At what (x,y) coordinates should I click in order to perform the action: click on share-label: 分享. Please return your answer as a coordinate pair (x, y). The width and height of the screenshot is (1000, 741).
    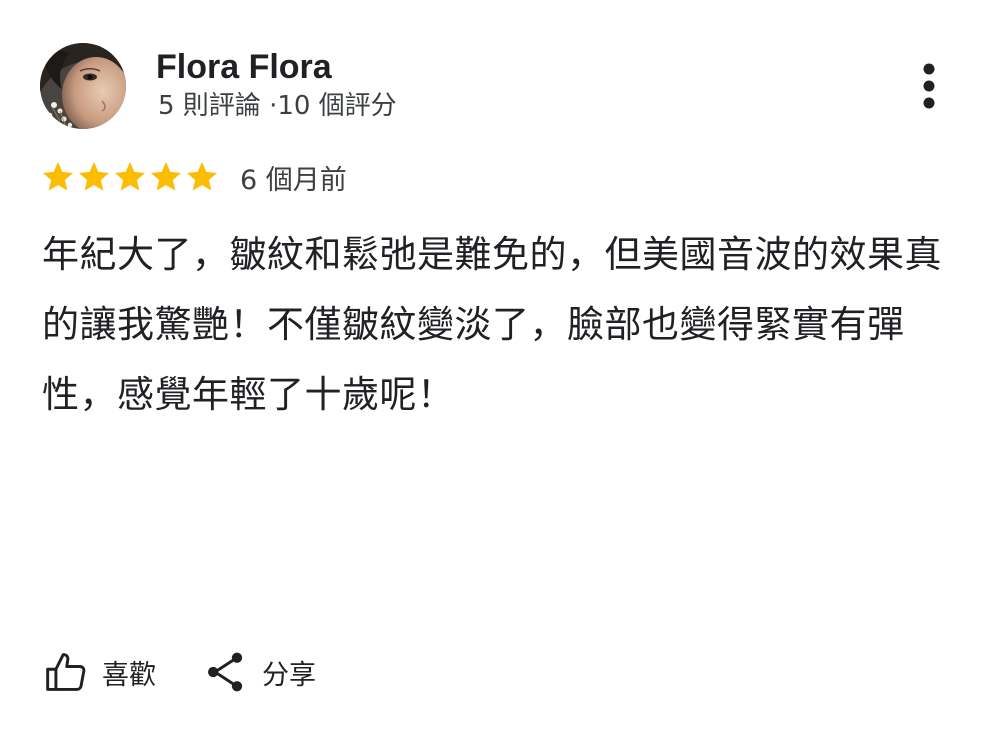
    Looking at the image, I should click on (289, 675).